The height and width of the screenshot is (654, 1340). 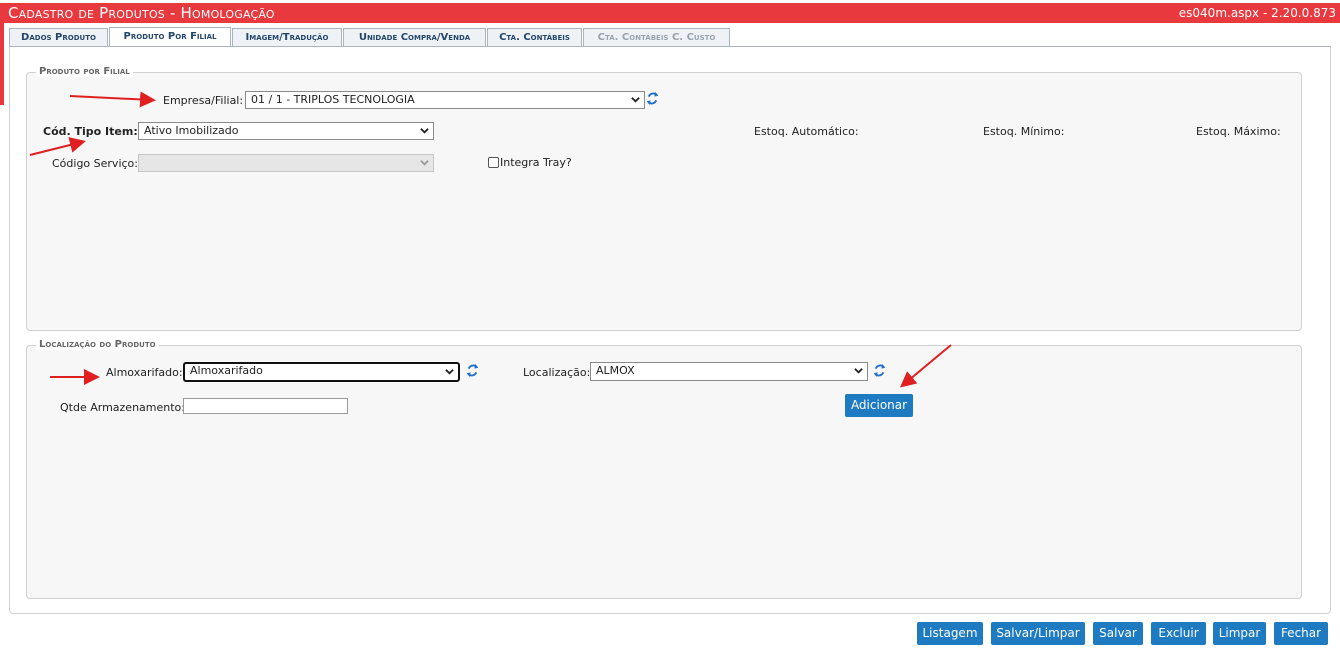 I want to click on almoxarifado-value: Almoxarifado, so click(x=226, y=370).